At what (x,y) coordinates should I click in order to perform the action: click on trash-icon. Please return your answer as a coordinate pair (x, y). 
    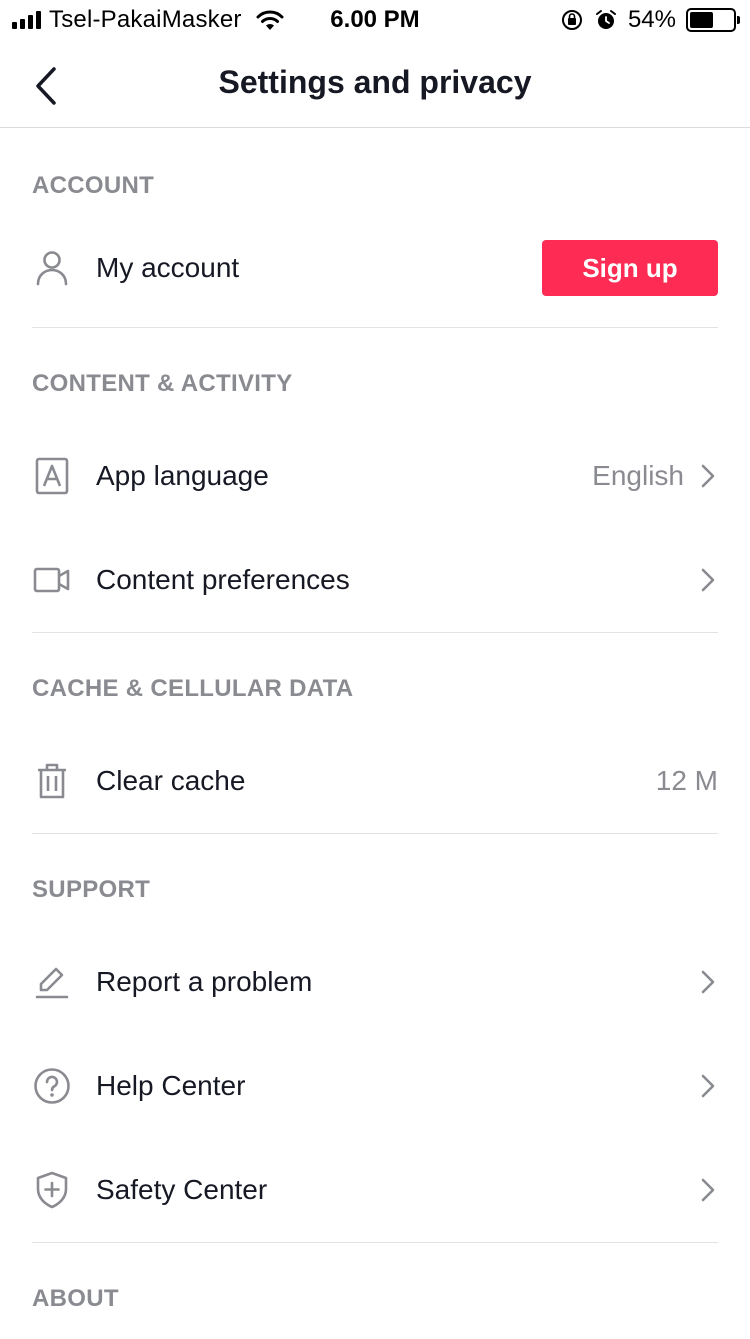
    Looking at the image, I should click on (52, 781).